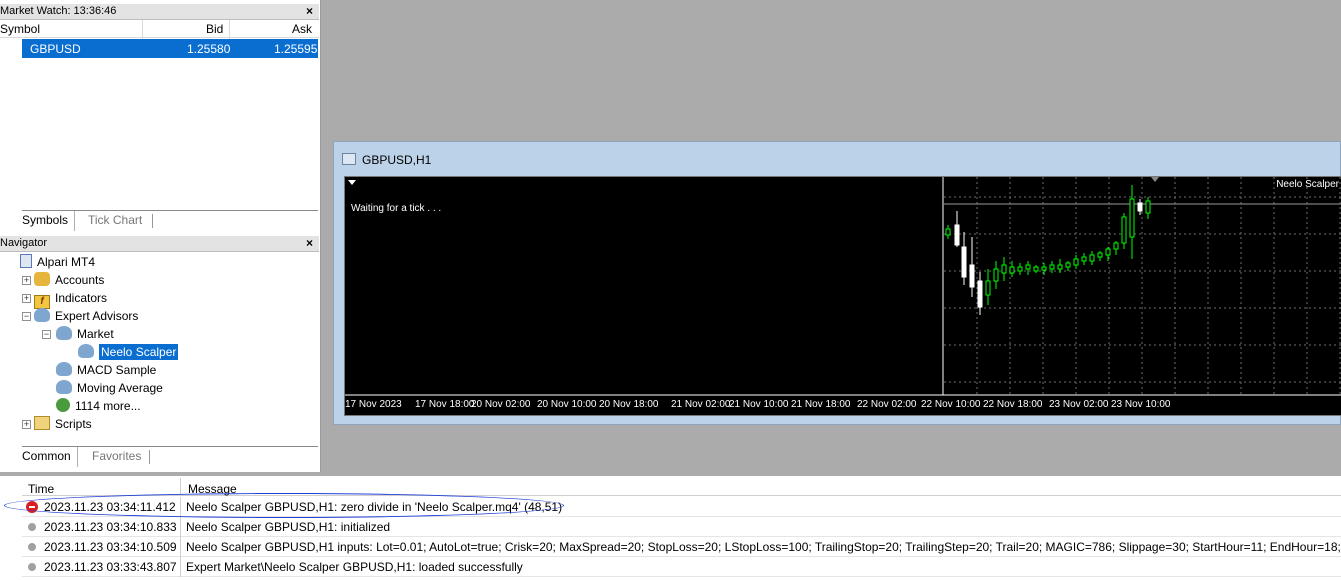 Image resolution: width=1341 pixels, height=580 pixels. What do you see at coordinates (167, 456) in the screenshot?
I see `navigator-tabs: Common Favorites` at bounding box center [167, 456].